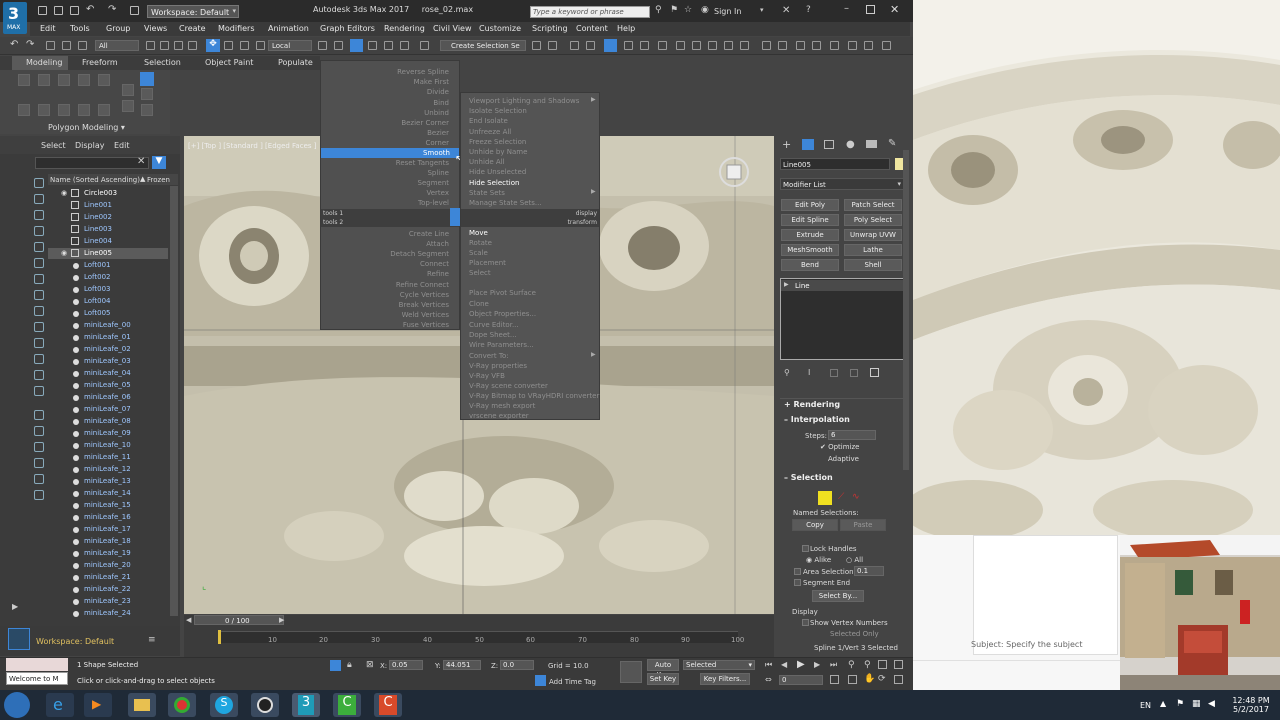  What do you see at coordinates (229, 62) in the screenshot?
I see `tab-object-paint: Object Paint` at bounding box center [229, 62].